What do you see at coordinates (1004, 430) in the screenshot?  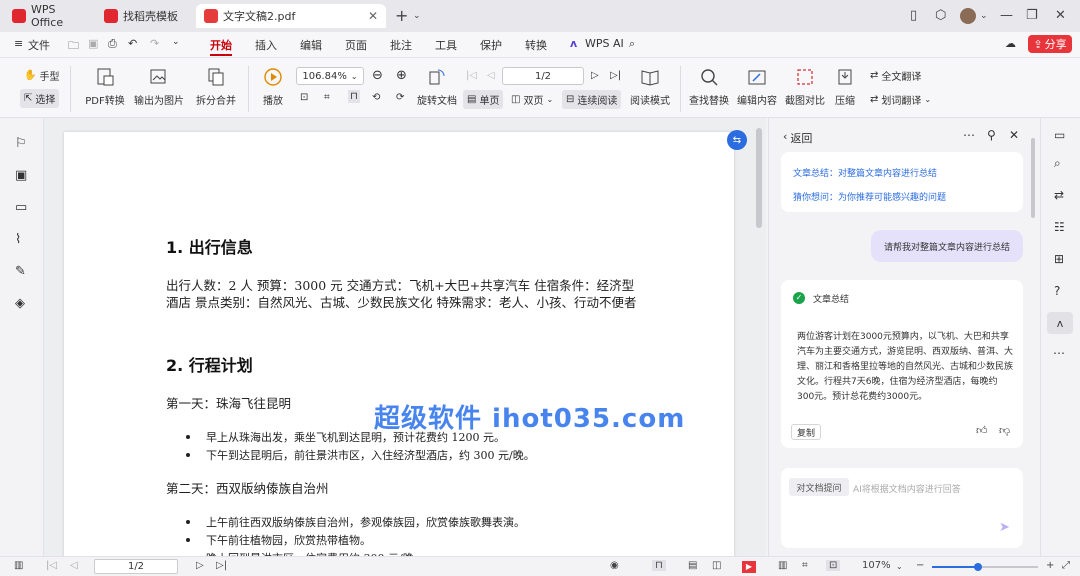 I see `thumbs-down-icon: 👎︎` at bounding box center [1004, 430].